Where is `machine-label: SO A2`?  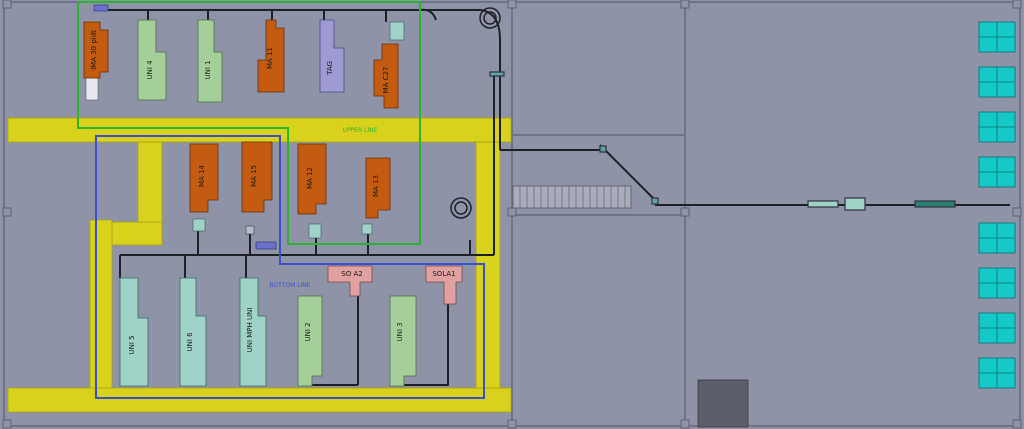
machine-label: SO A2 is located at coordinates (351, 274).